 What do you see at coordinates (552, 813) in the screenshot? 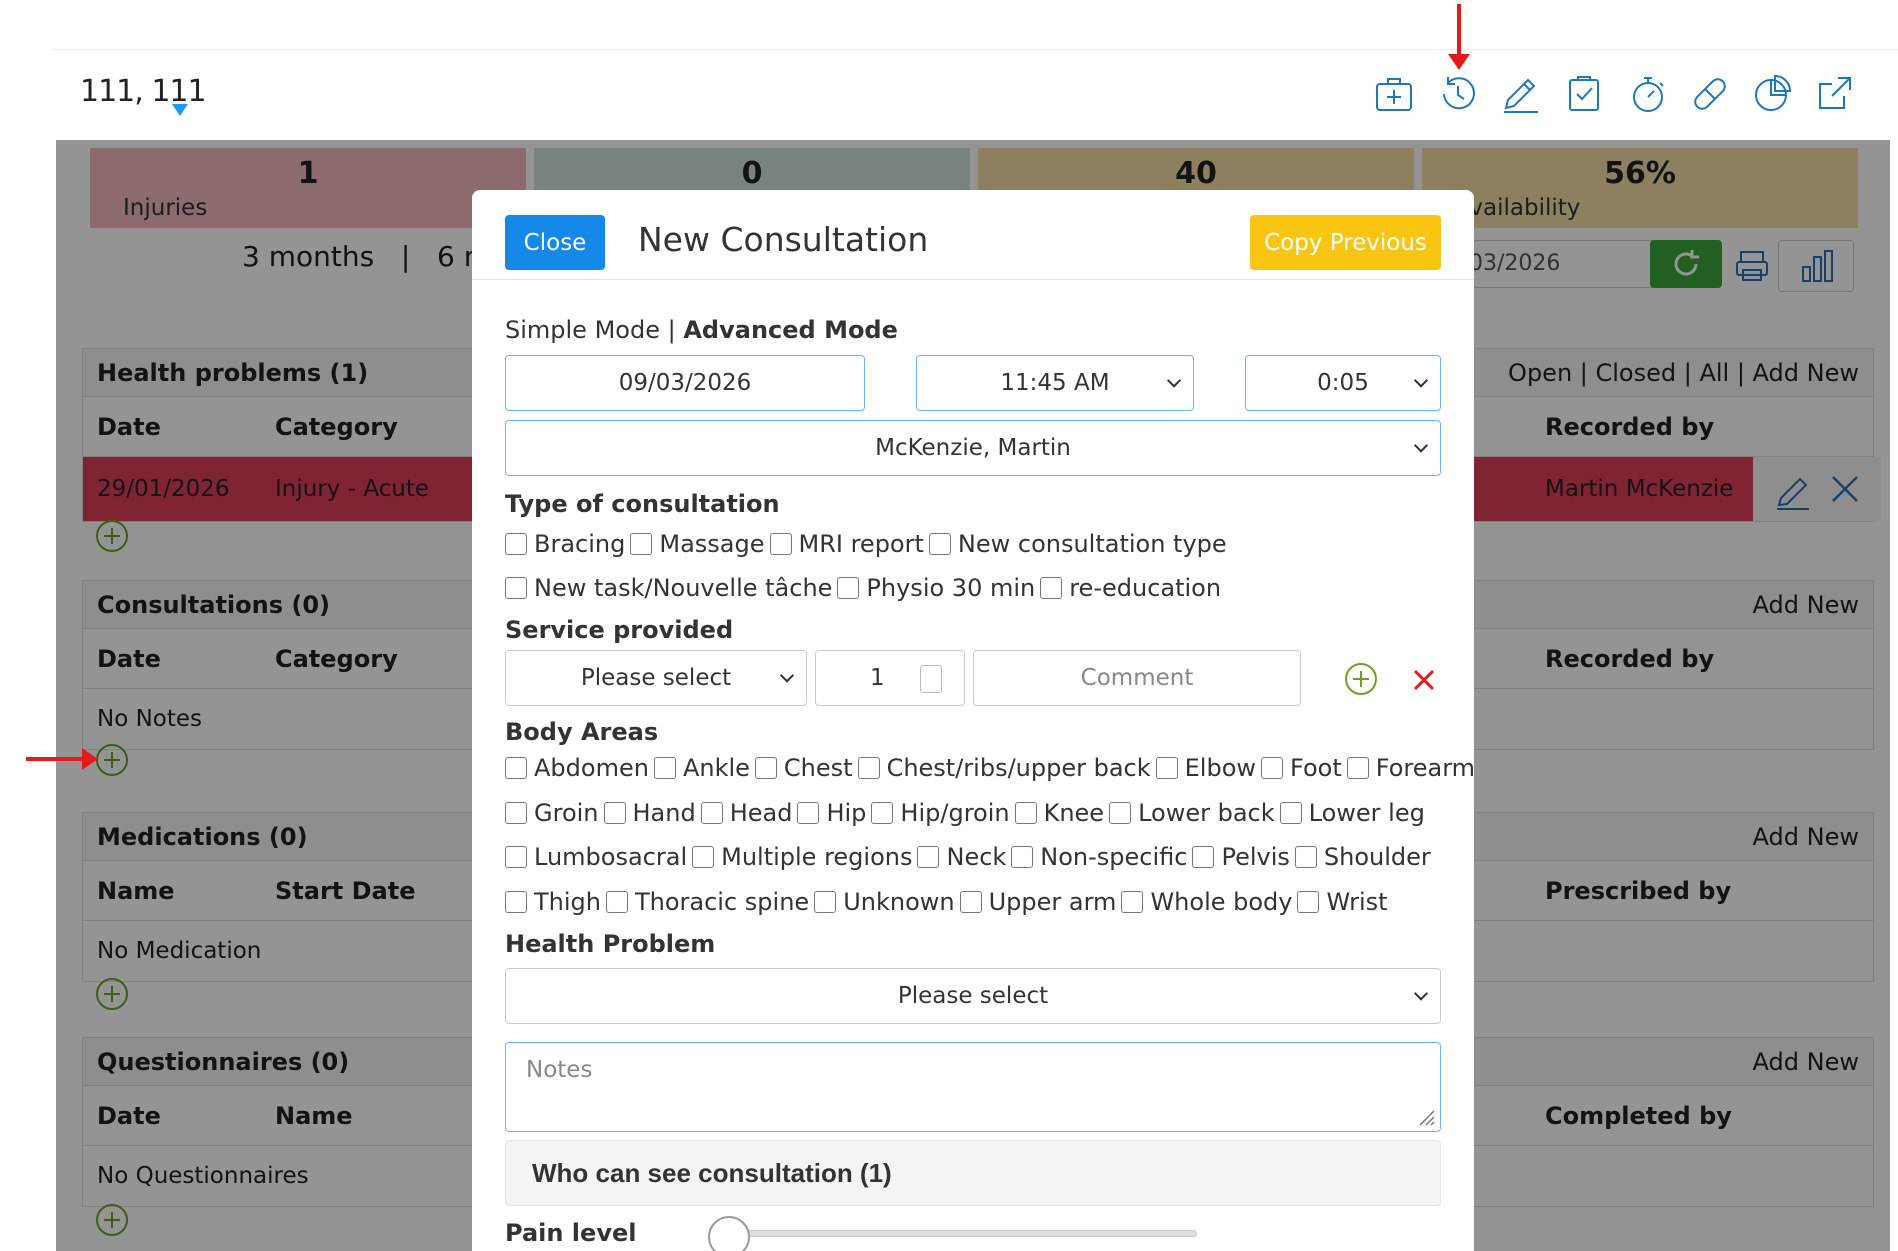
I see `checkbox-option: Groin` at bounding box center [552, 813].